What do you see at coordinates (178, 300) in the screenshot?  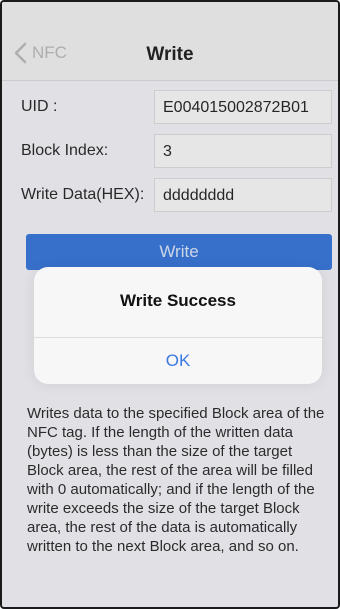 I see `alert-title: Write Success` at bounding box center [178, 300].